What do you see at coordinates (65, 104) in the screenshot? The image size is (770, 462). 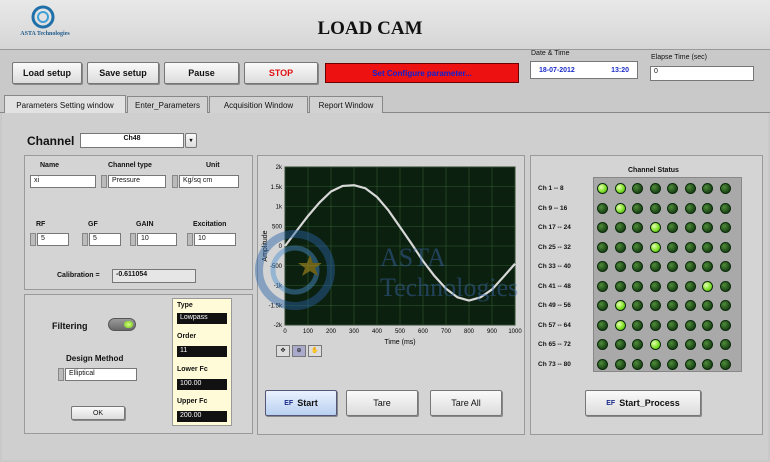 I see `tab-parameters-setting: Parameters Setting window` at bounding box center [65, 104].